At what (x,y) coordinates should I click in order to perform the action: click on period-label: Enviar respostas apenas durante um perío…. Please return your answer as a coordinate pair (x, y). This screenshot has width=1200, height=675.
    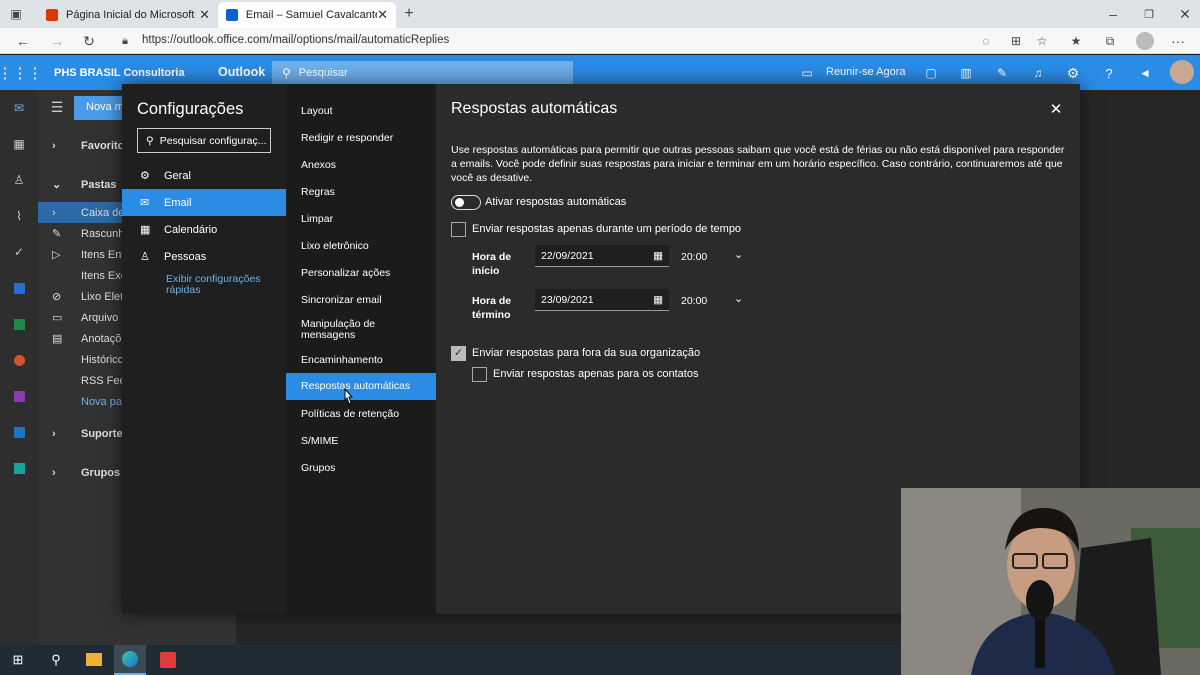
    Looking at the image, I should click on (607, 229).